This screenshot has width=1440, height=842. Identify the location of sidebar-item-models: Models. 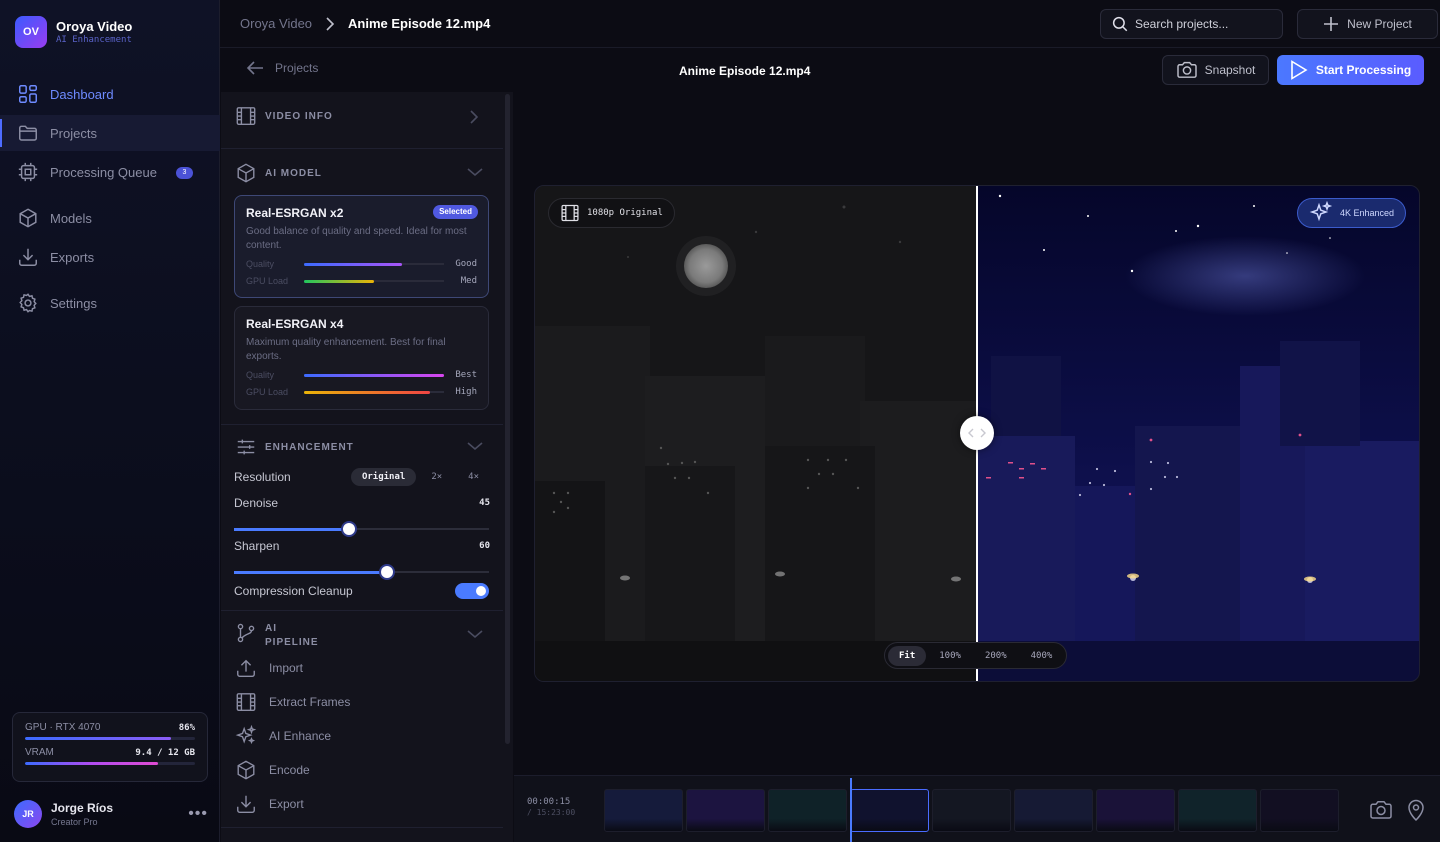
(110, 218).